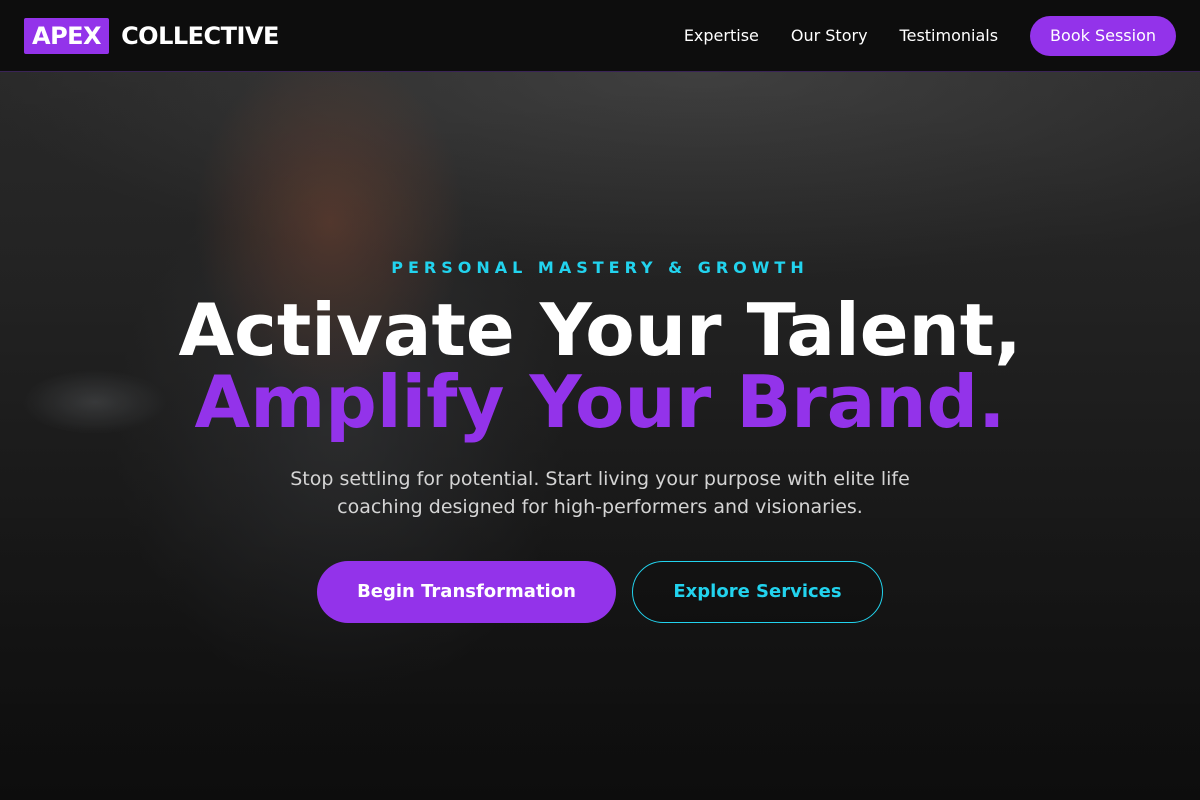 This screenshot has height=800, width=1200. I want to click on logo: APEX COLLECTIVE, so click(151, 35).